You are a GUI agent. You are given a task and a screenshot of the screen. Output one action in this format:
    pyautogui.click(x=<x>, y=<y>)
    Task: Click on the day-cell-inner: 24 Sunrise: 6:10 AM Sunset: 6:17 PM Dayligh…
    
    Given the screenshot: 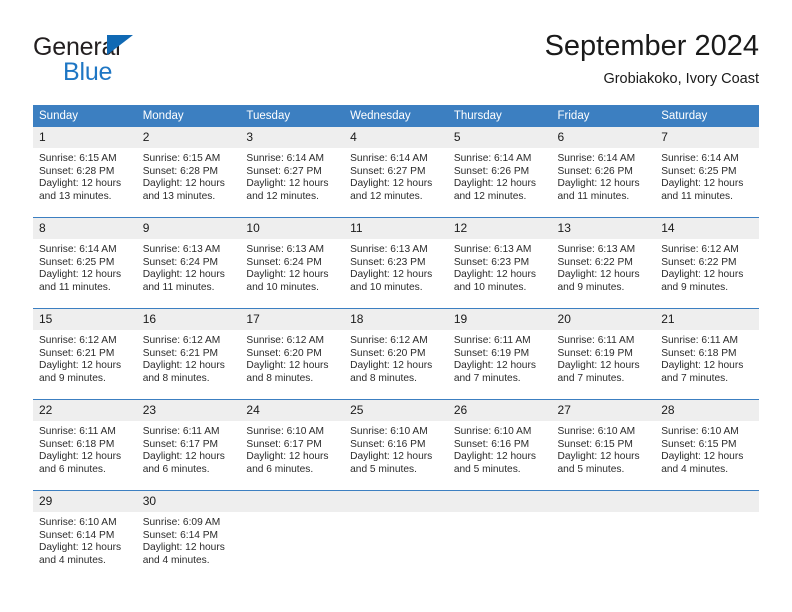 What is the action you would take?
    pyautogui.click(x=292, y=445)
    